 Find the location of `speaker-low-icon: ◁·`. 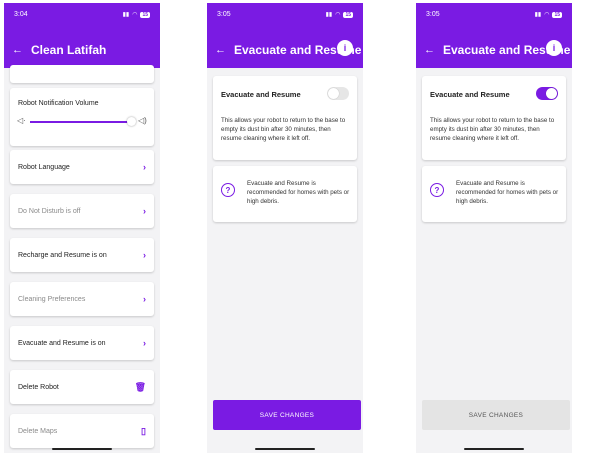

speaker-low-icon: ◁· is located at coordinates (21, 120).